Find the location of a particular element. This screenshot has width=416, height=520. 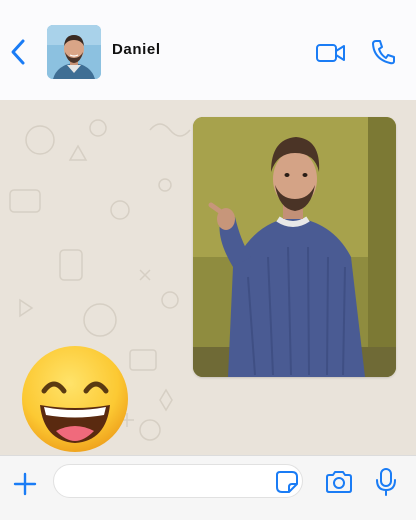

grinning-sweat-emoji-icon is located at coordinates (75, 399).